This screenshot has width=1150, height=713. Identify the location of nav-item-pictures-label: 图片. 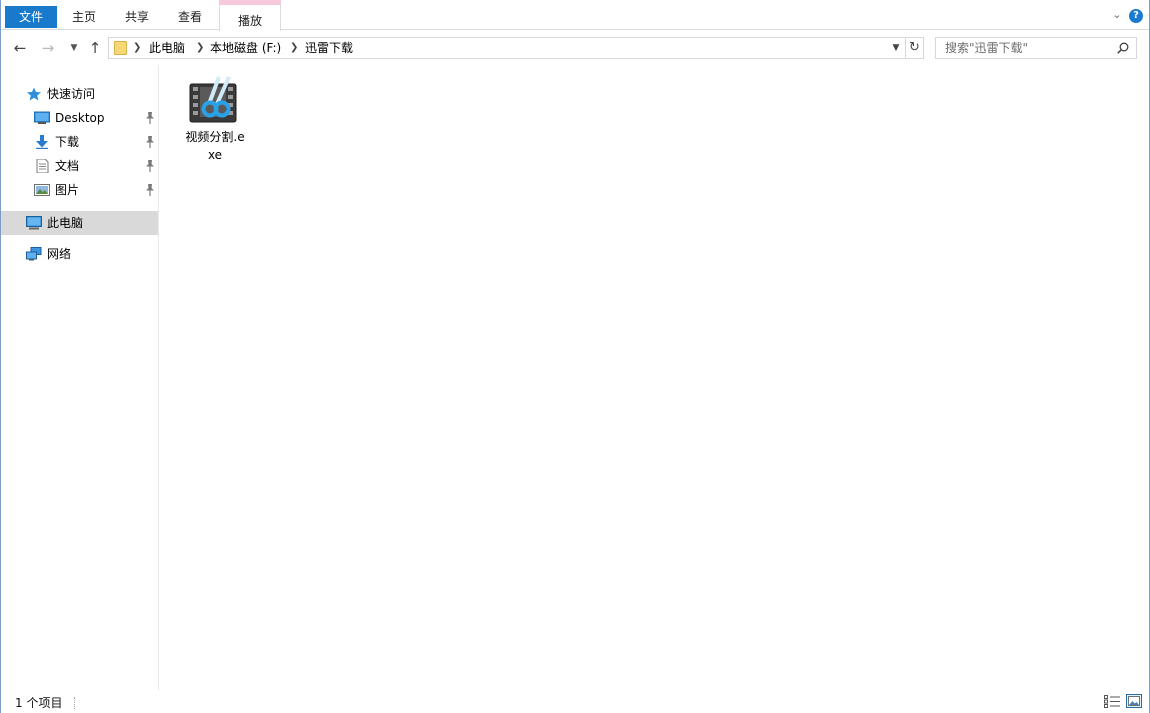
(67, 190).